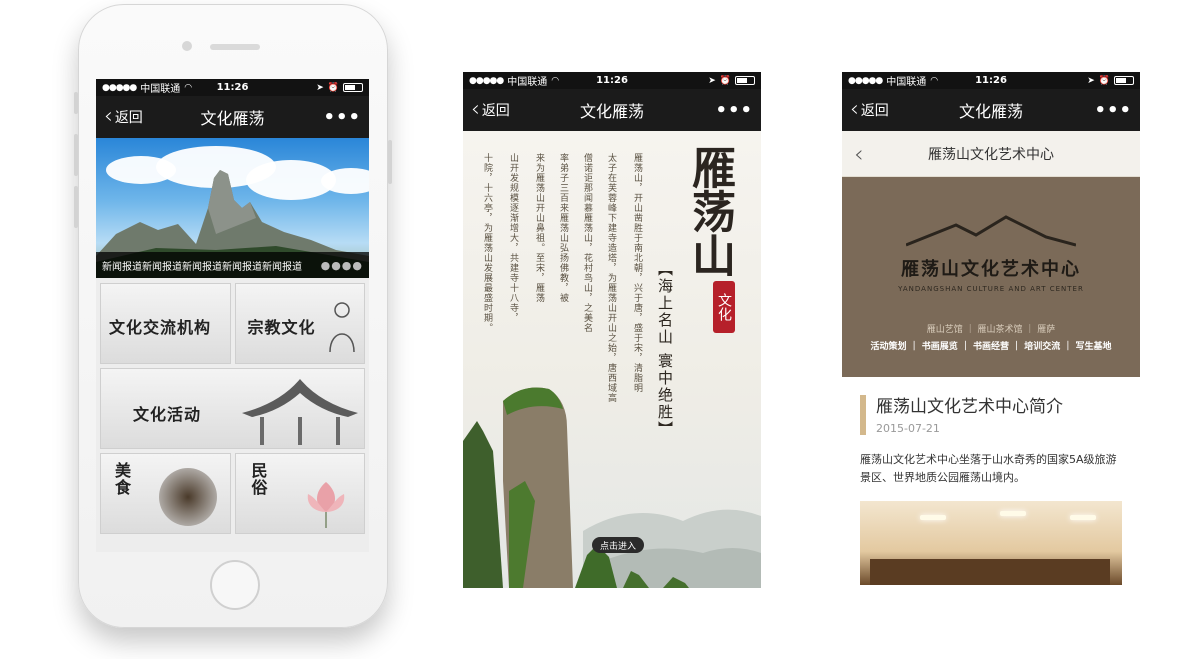  What do you see at coordinates (325, 505) in the screenshot?
I see `lotus-icon` at bounding box center [325, 505].